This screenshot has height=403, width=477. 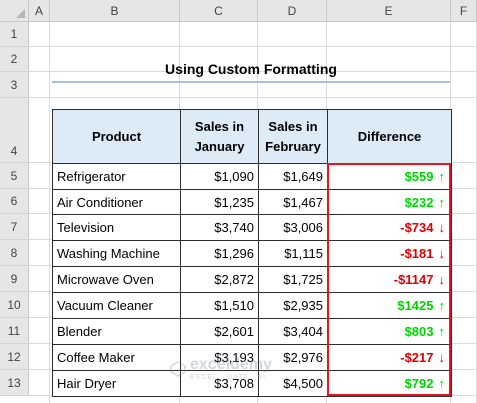 What do you see at coordinates (417, 253) in the screenshot?
I see `difference-value: -$181` at bounding box center [417, 253].